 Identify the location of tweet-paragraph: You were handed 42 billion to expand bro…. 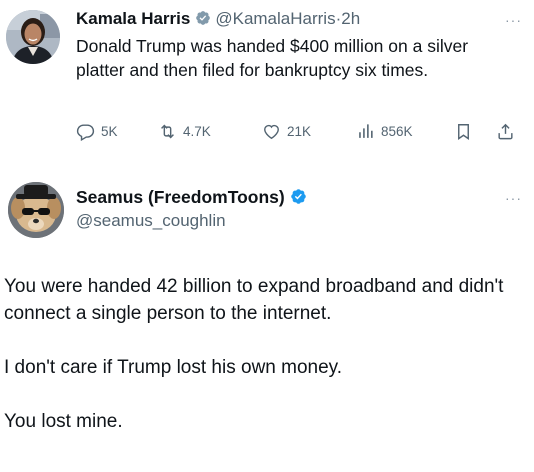
(254, 300).